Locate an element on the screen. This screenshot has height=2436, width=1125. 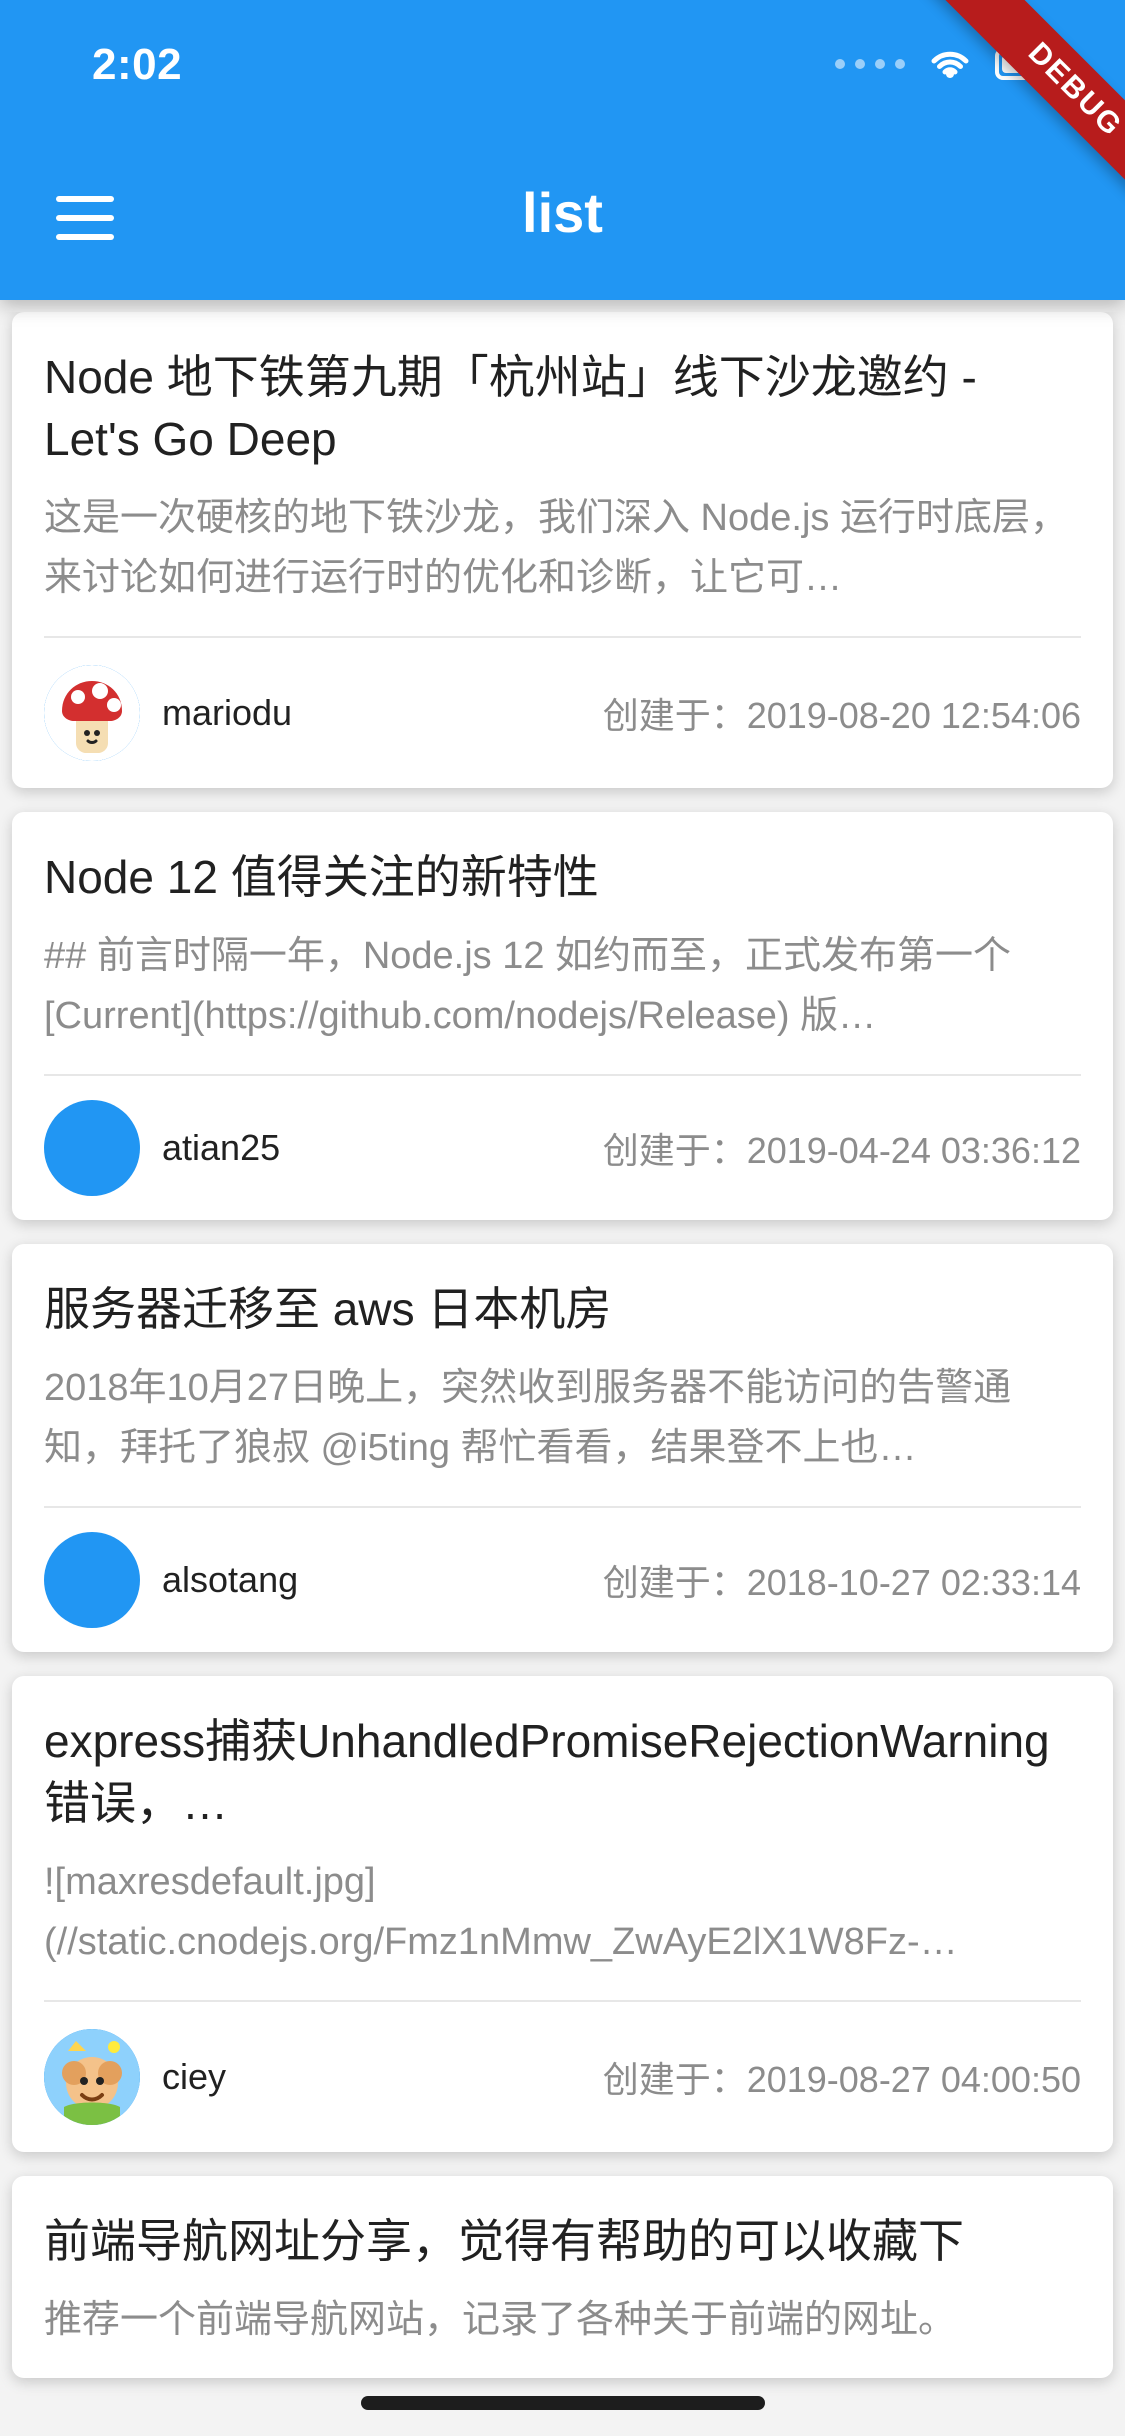
topic-meta-row: atian25 创建于：2019-04-24 03:36:12 is located at coordinates (562, 1148).